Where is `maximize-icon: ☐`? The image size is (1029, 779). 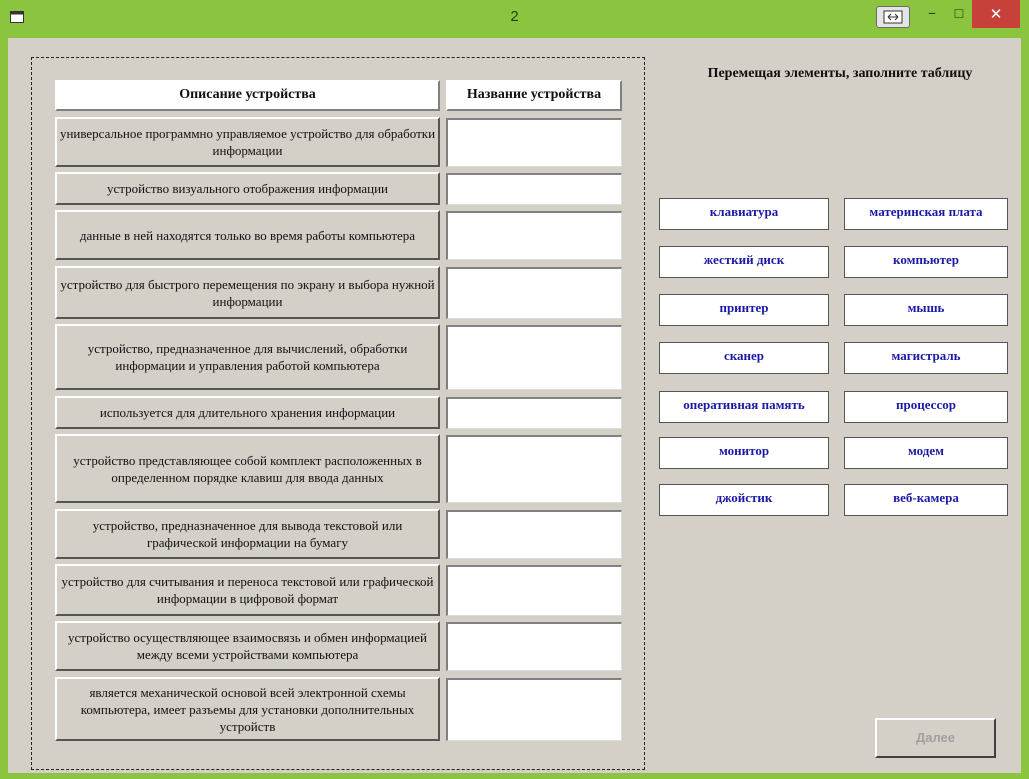 maximize-icon: ☐ is located at coordinates (959, 14).